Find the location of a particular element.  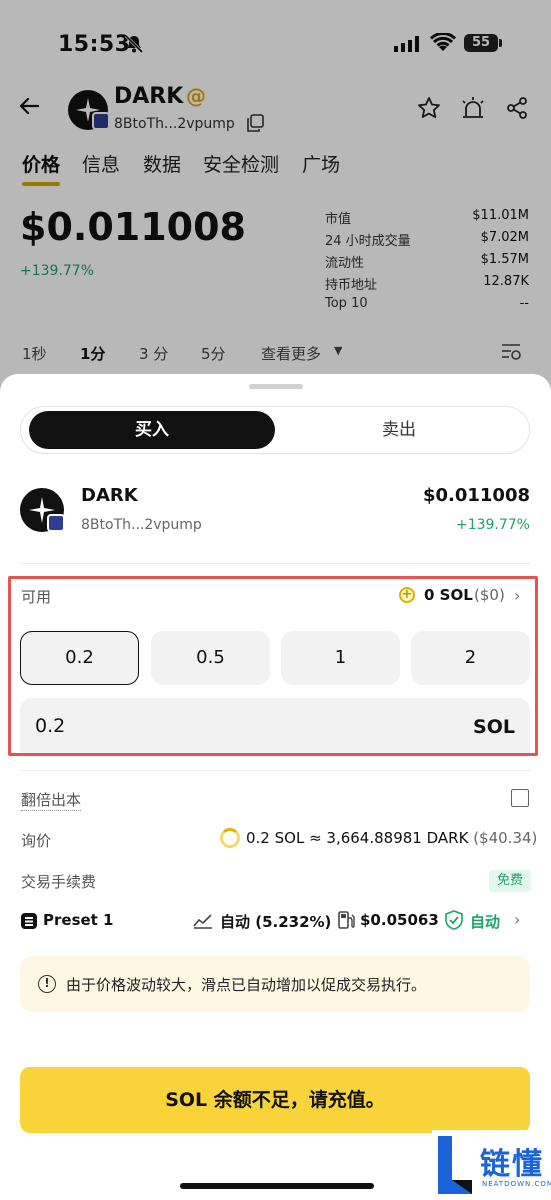

preset-selector: Preset 1 is located at coordinates (78, 920).